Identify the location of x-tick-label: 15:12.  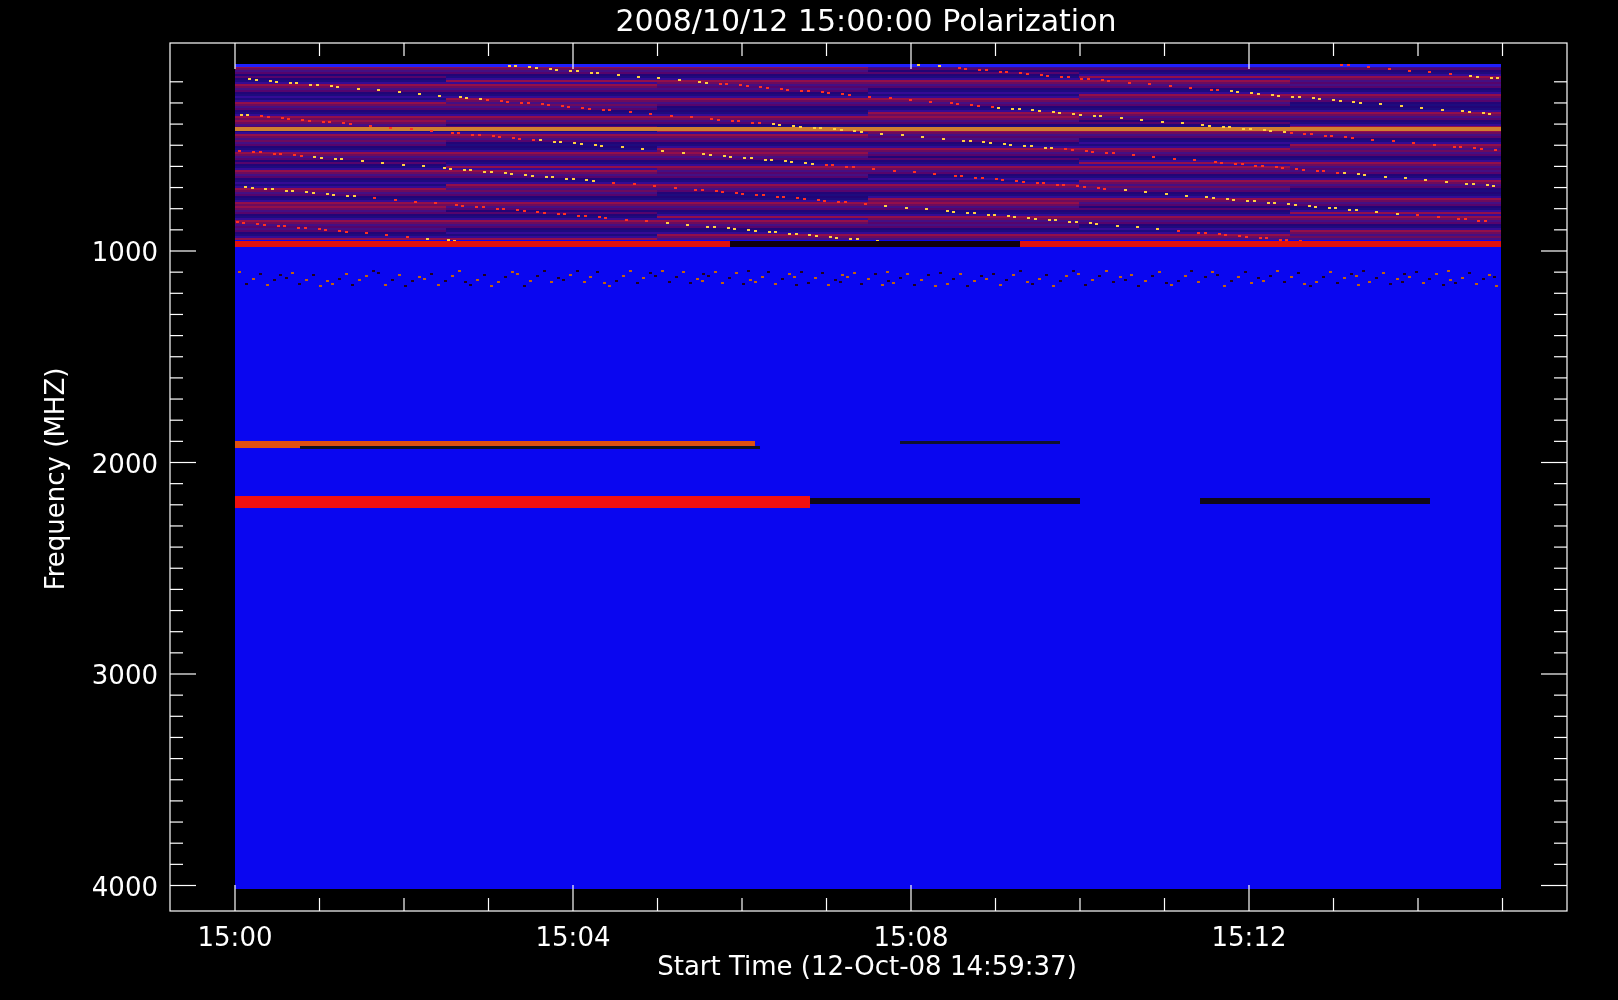
(1249, 937).